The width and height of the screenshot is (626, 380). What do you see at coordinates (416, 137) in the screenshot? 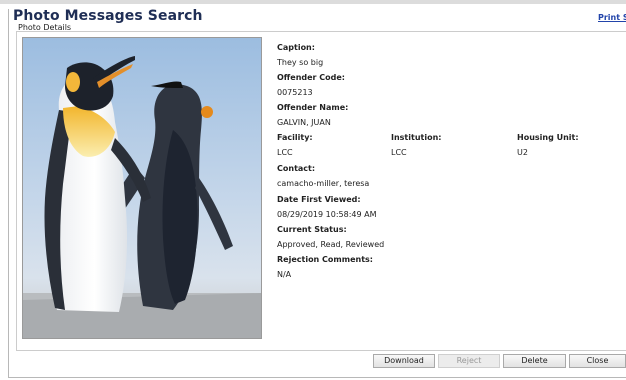
I see `institution-label: Institution:` at bounding box center [416, 137].